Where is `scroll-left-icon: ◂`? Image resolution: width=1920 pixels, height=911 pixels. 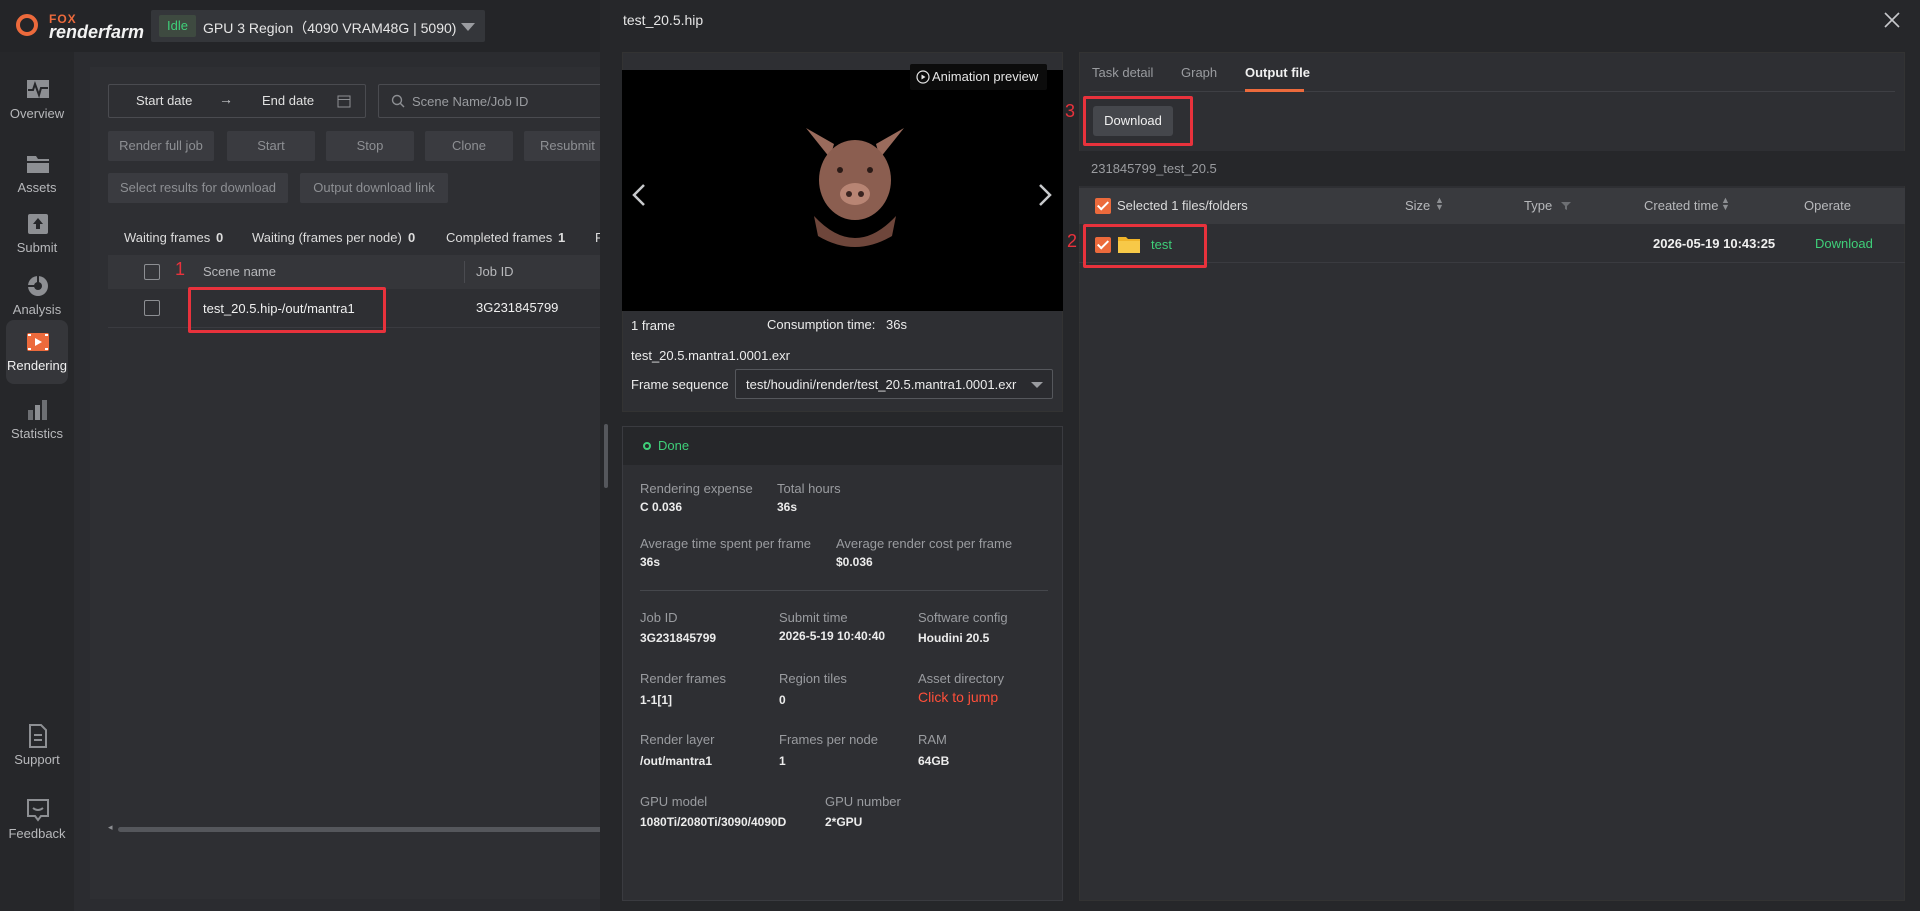
scroll-left-icon: ◂ is located at coordinates (110, 827).